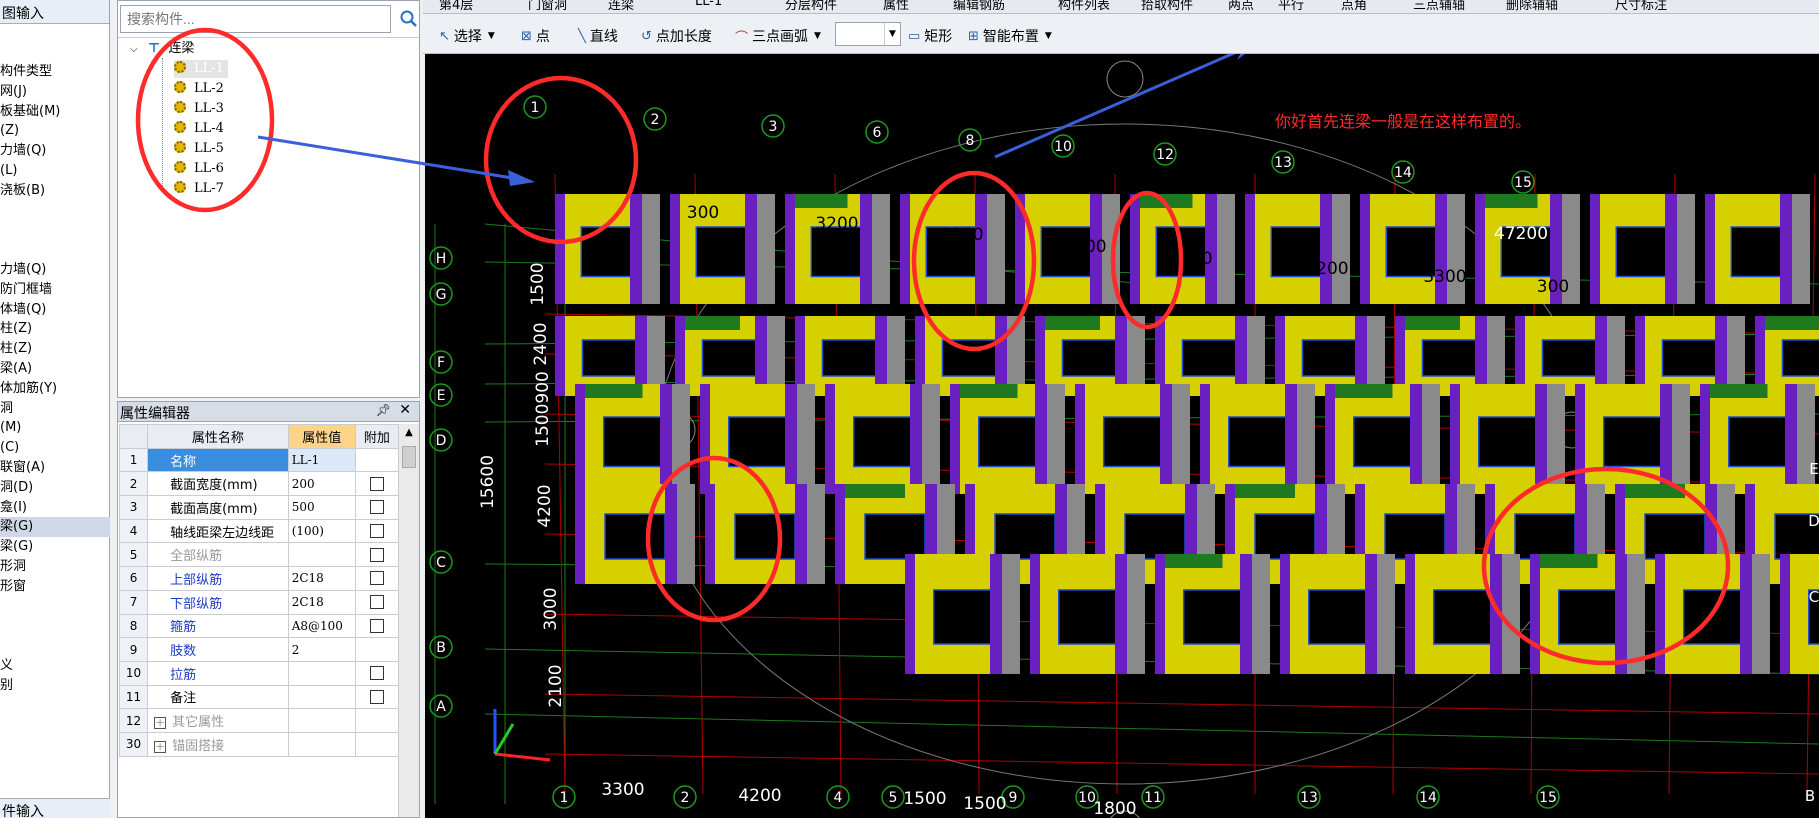  Describe the element at coordinates (708, 4) in the screenshot. I see `top-toolbar-item: LL-1` at that location.